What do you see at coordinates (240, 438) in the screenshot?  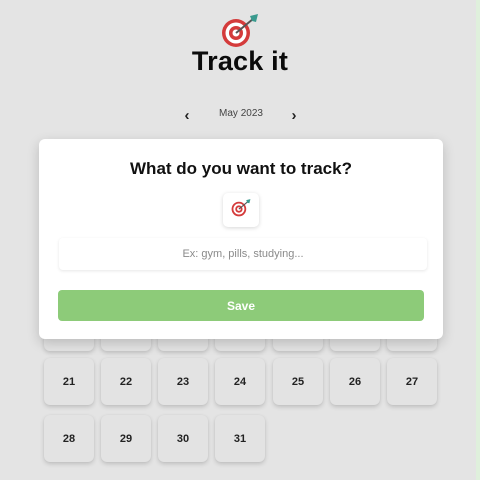 I see `day-tile: 31` at bounding box center [240, 438].